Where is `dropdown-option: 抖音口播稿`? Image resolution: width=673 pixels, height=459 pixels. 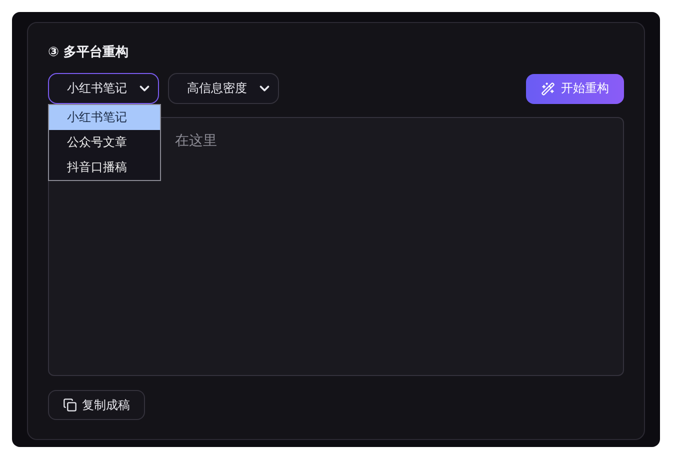
dropdown-option: 抖音口播稿 is located at coordinates (104, 167).